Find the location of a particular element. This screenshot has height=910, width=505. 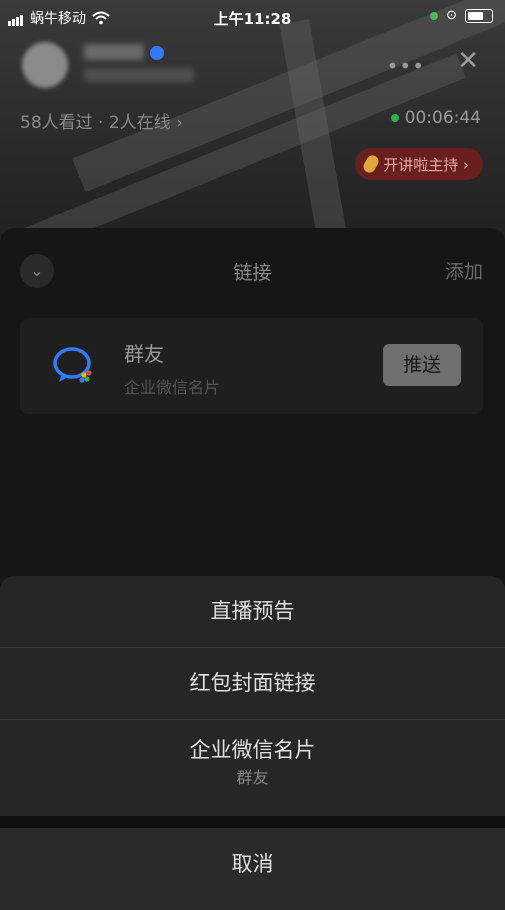

blurred-account-name is located at coordinates (114, 52).